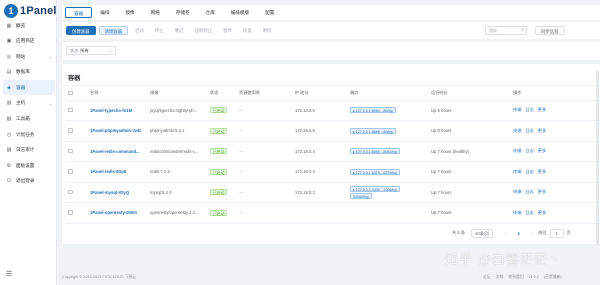  I want to click on sidebar-item-container: ◈ 容器, so click(29, 88).